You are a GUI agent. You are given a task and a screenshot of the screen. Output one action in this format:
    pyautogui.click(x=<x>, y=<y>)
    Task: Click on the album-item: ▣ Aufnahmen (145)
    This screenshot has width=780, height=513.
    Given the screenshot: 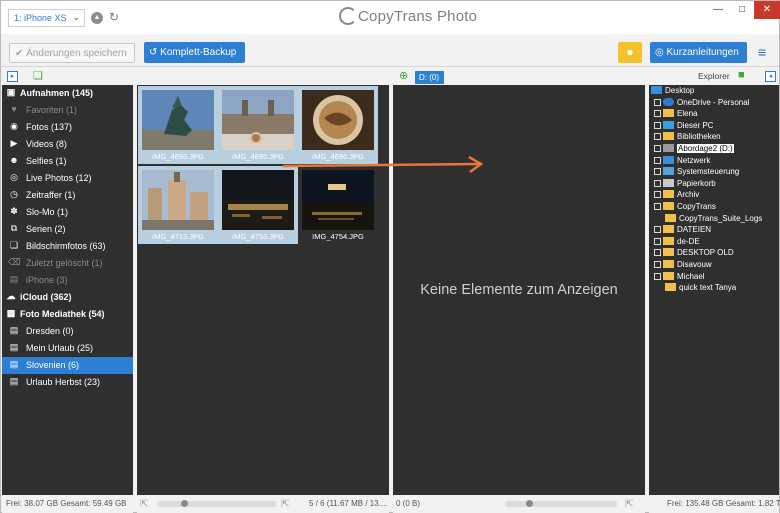 What is the action you would take?
    pyautogui.click(x=67, y=93)
    